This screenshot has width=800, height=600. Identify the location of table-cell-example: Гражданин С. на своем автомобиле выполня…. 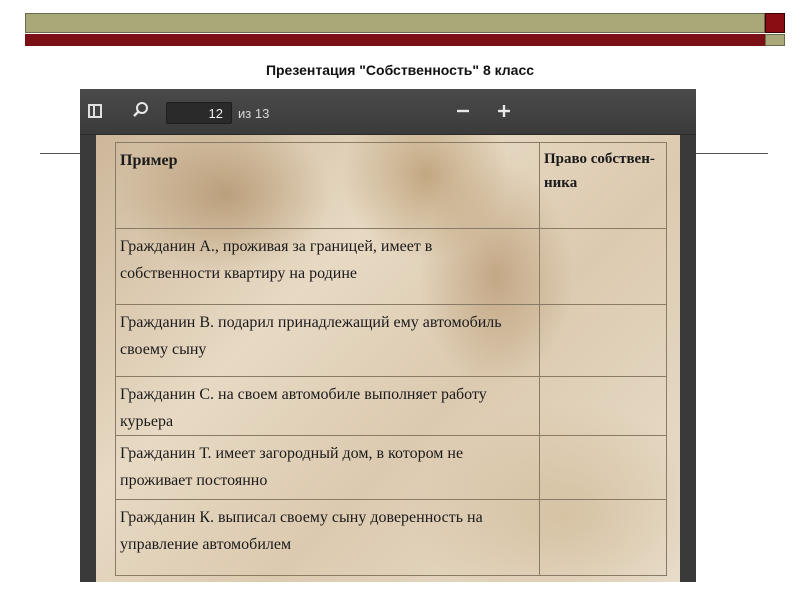
(327, 406).